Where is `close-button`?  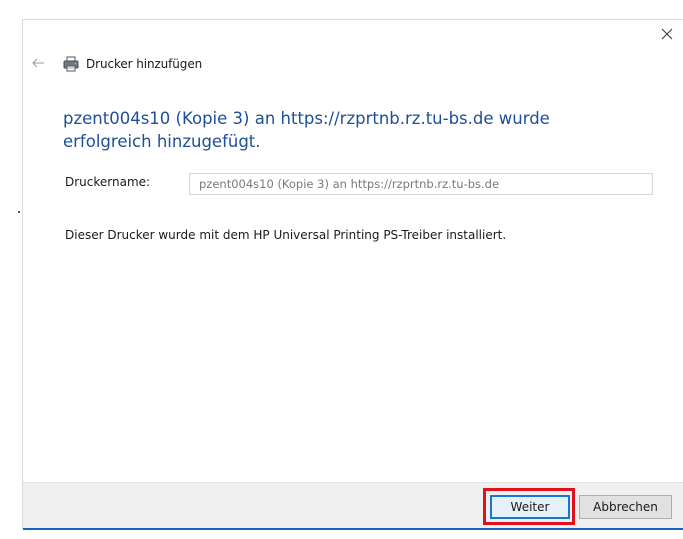
close-button is located at coordinates (667, 34).